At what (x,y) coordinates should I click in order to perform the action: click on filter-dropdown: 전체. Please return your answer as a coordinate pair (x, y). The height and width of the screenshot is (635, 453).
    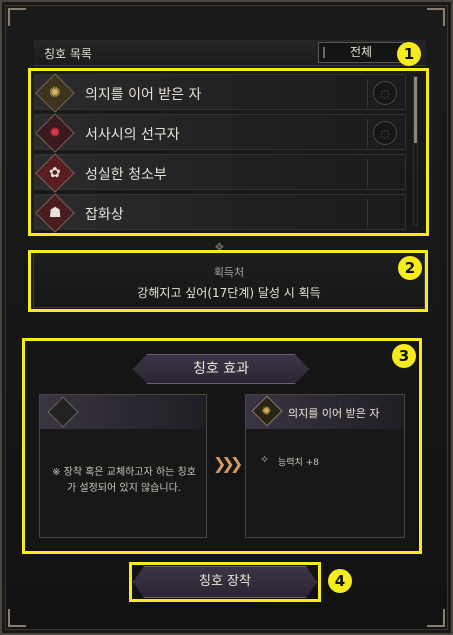
    Looking at the image, I should click on (361, 52).